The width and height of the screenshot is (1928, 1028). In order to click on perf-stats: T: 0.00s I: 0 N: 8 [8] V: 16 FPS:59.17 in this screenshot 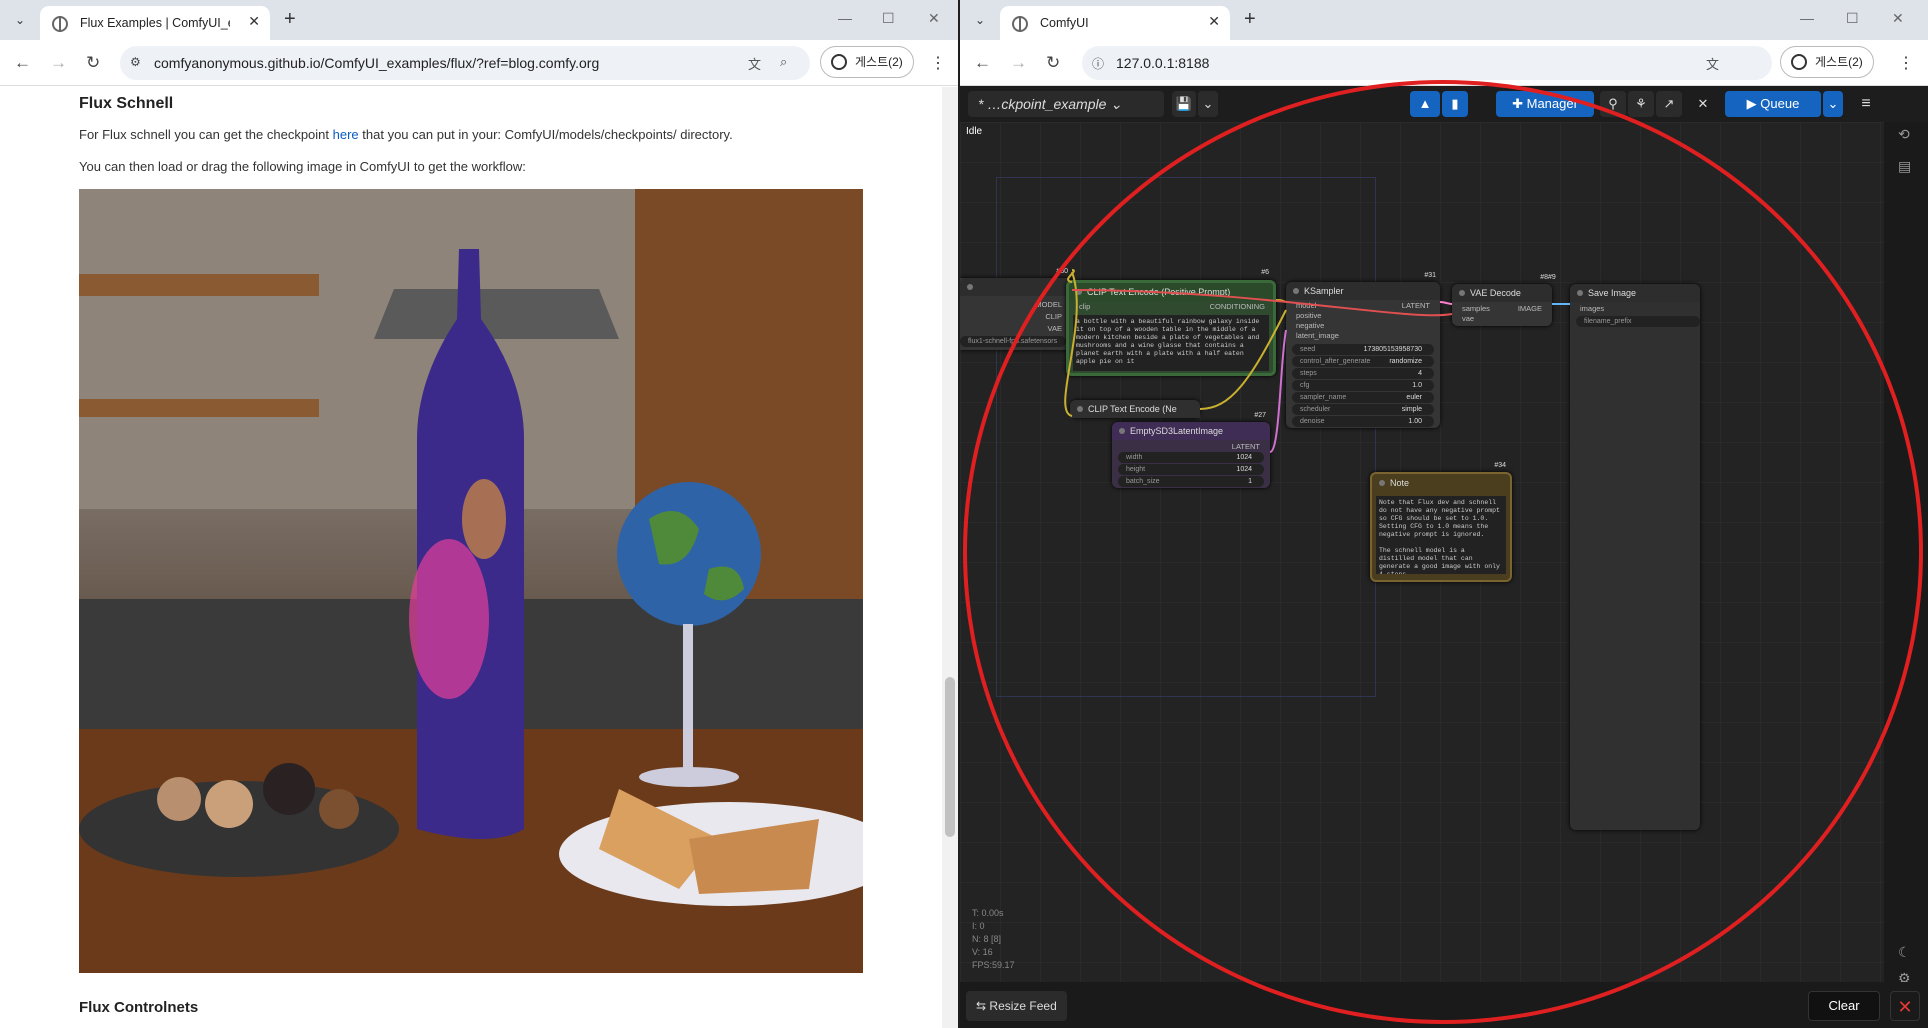, I will do `click(993, 939)`.